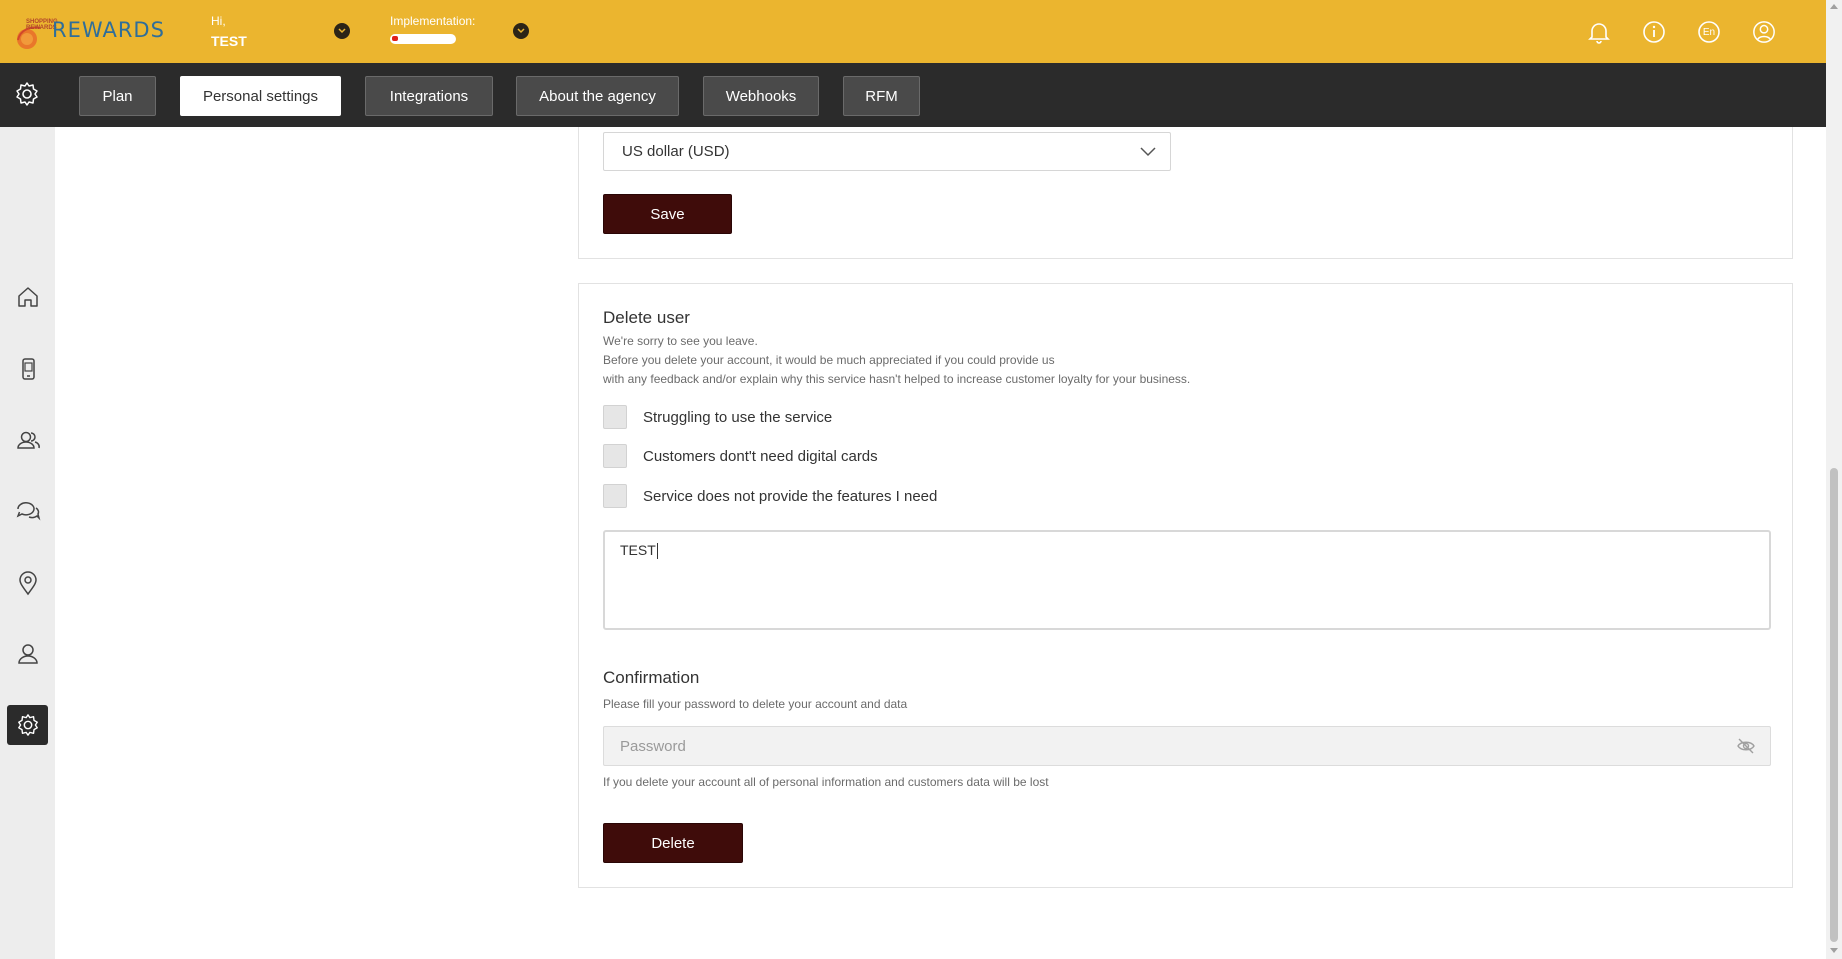  I want to click on tab-about-the-agency: About the agency, so click(597, 96).